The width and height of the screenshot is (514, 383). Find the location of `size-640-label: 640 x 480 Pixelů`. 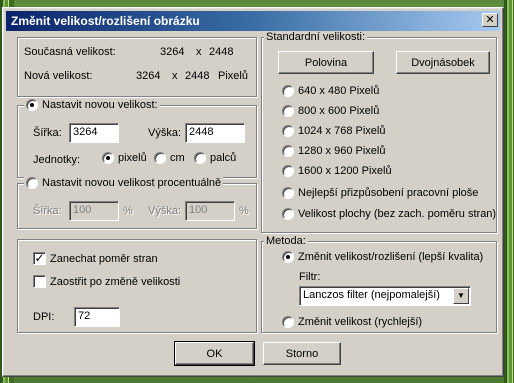

size-640-label: 640 x 480 Pixelů is located at coordinates (339, 91).